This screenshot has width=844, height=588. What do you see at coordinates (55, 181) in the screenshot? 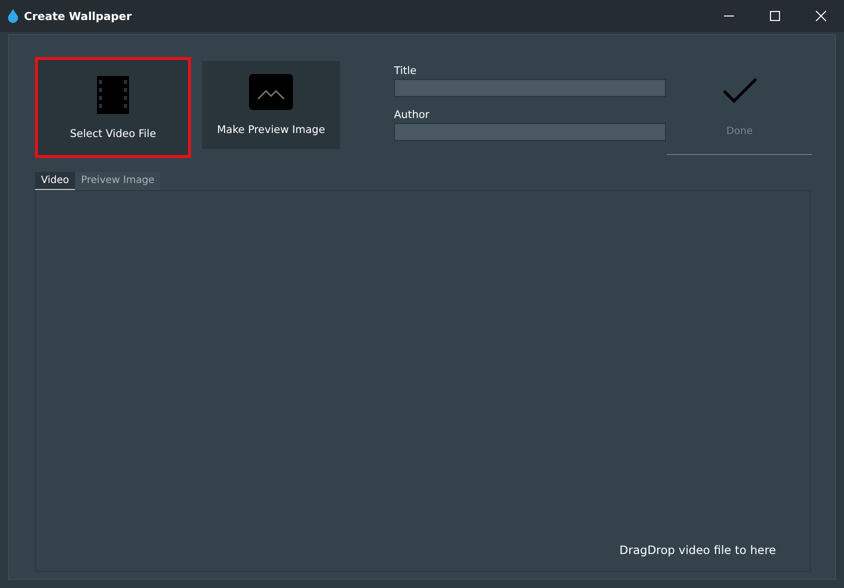
I see `tab: Video` at bounding box center [55, 181].